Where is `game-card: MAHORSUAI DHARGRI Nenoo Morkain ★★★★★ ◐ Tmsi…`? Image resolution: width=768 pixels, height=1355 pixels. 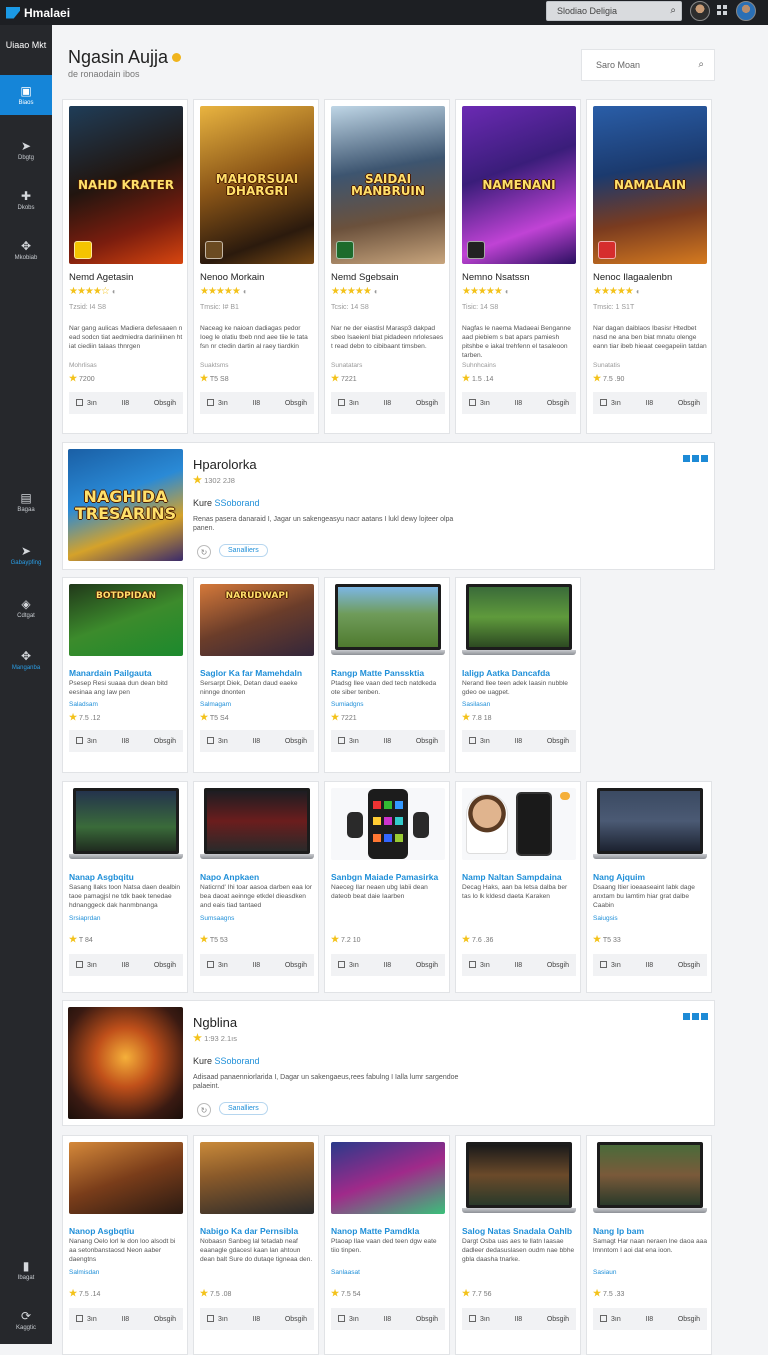
game-card: MAHORSUAI DHARGRI Nenoo Morkain ★★★★★ ◐ Tmsi… is located at coordinates (256, 266).